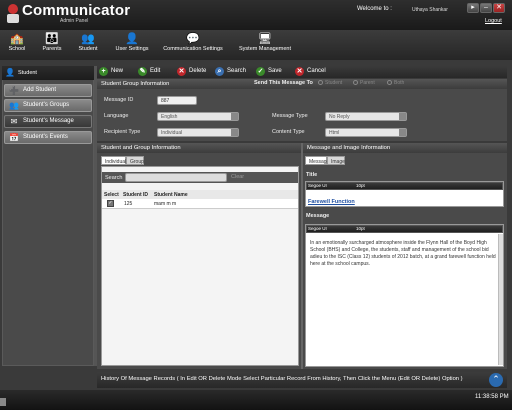 The width and height of the screenshot is (512, 410). I want to click on delete-button: ✕ Delete, so click(194, 72).